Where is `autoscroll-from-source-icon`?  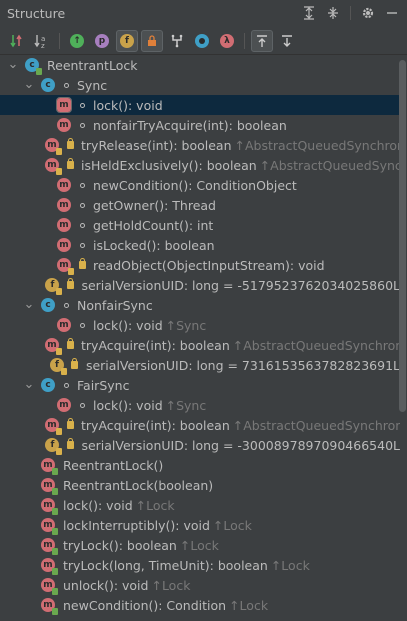 autoscroll-from-source-icon is located at coordinates (287, 41).